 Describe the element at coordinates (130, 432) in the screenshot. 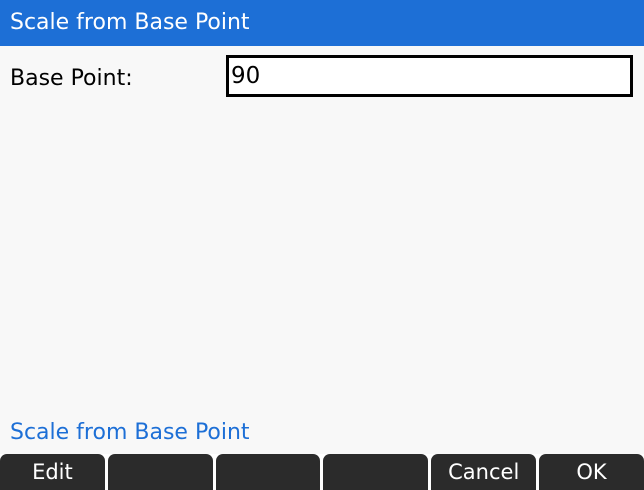

I see `help-text: Scale from Base Point` at that location.